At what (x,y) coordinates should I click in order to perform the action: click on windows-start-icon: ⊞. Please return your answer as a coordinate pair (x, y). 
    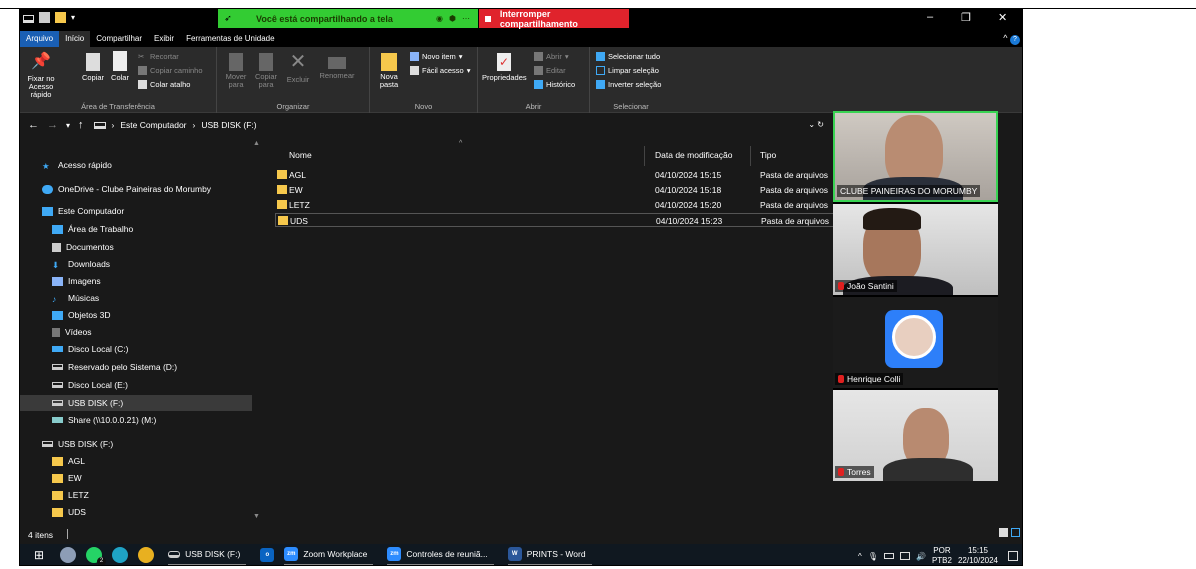
    Looking at the image, I should click on (39, 555).